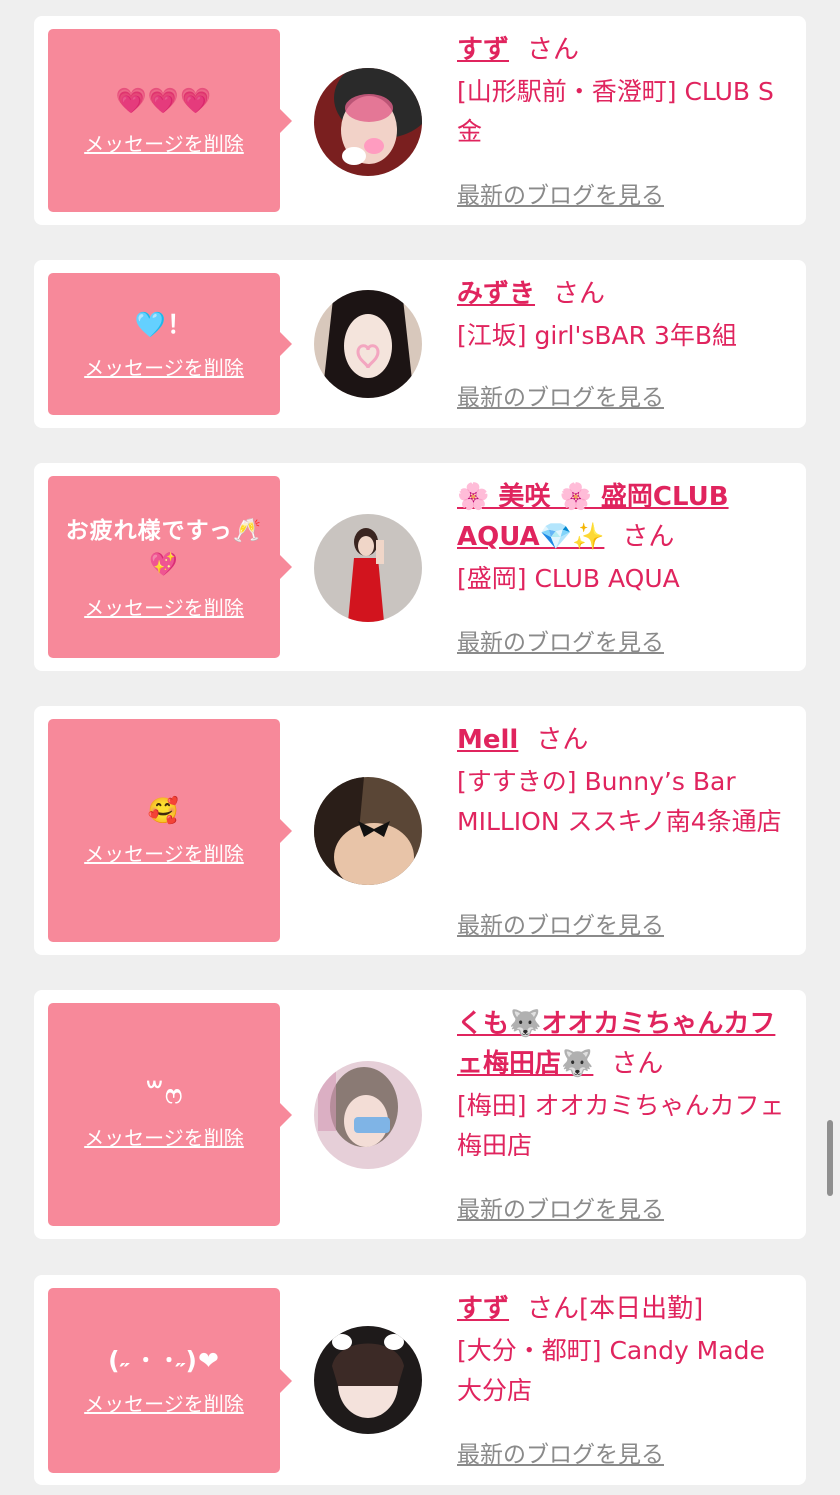 Image resolution: width=840 pixels, height=1495 pixels. Describe the element at coordinates (624, 50) in the screenshot. I see `sender-name-line: すず さん` at that location.